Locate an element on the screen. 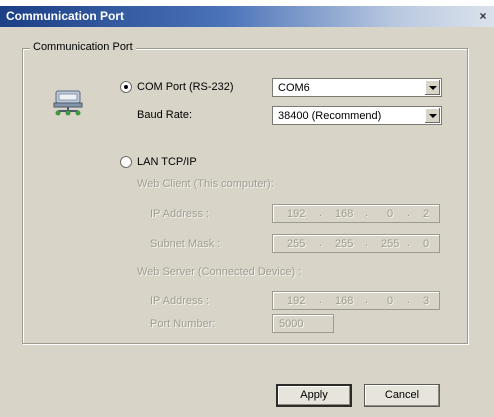 This screenshot has height=417, width=494. apply-button: Apply is located at coordinates (314, 395).